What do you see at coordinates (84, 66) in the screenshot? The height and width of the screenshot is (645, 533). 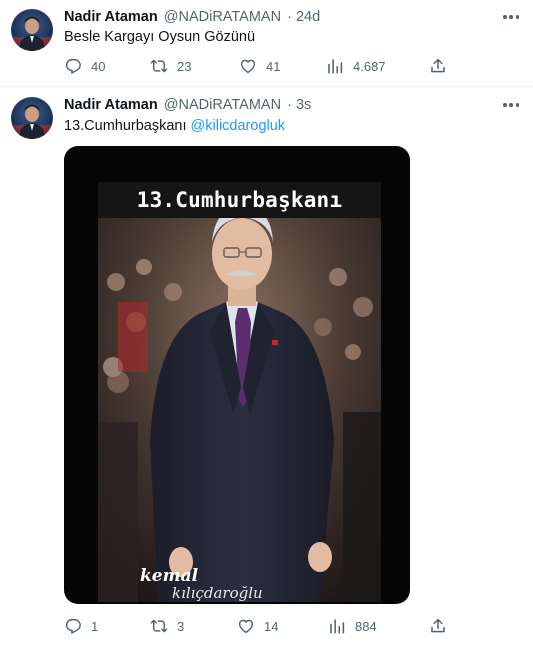 I see `reply-button: 40` at bounding box center [84, 66].